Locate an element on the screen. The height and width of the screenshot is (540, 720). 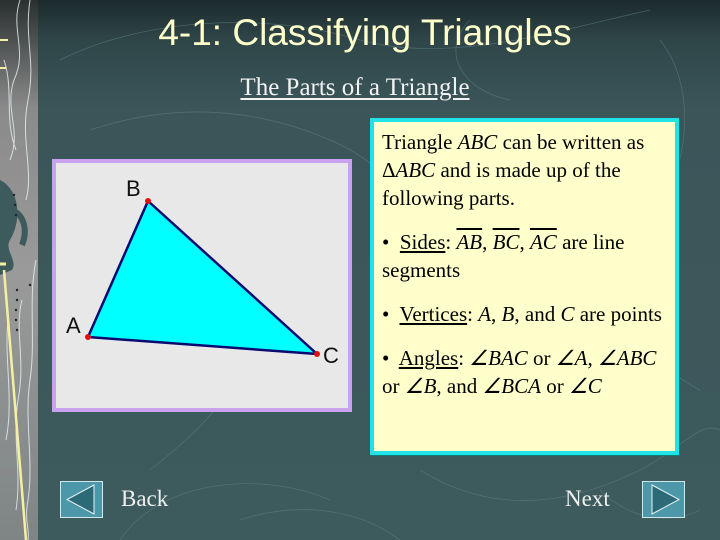
back-button is located at coordinates (81, 499).